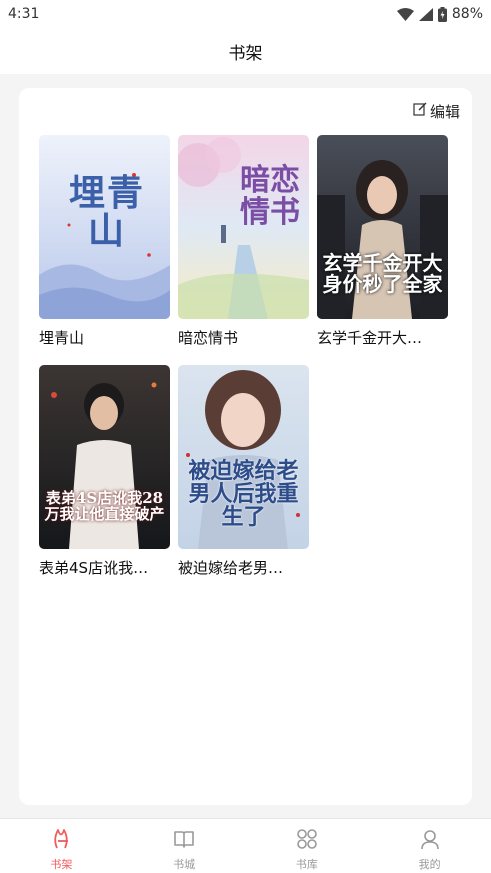 This screenshot has height=873, width=491. Describe the element at coordinates (243, 457) in the screenshot. I see `book-cover: 被迫嫁给老男人后我重生了` at that location.